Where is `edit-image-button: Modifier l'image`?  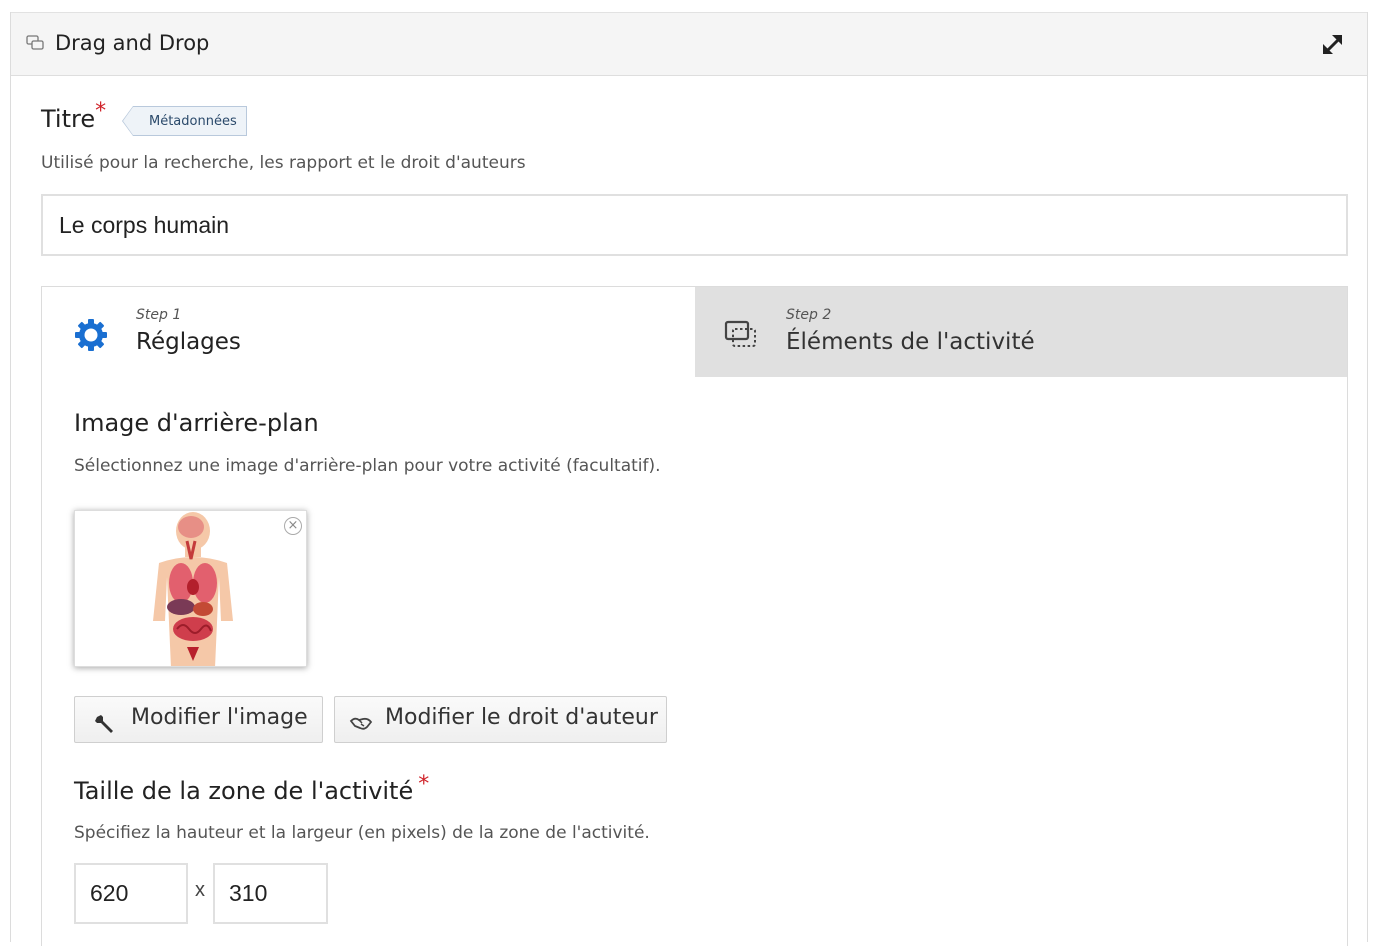 edit-image-button: Modifier l'image is located at coordinates (198, 719).